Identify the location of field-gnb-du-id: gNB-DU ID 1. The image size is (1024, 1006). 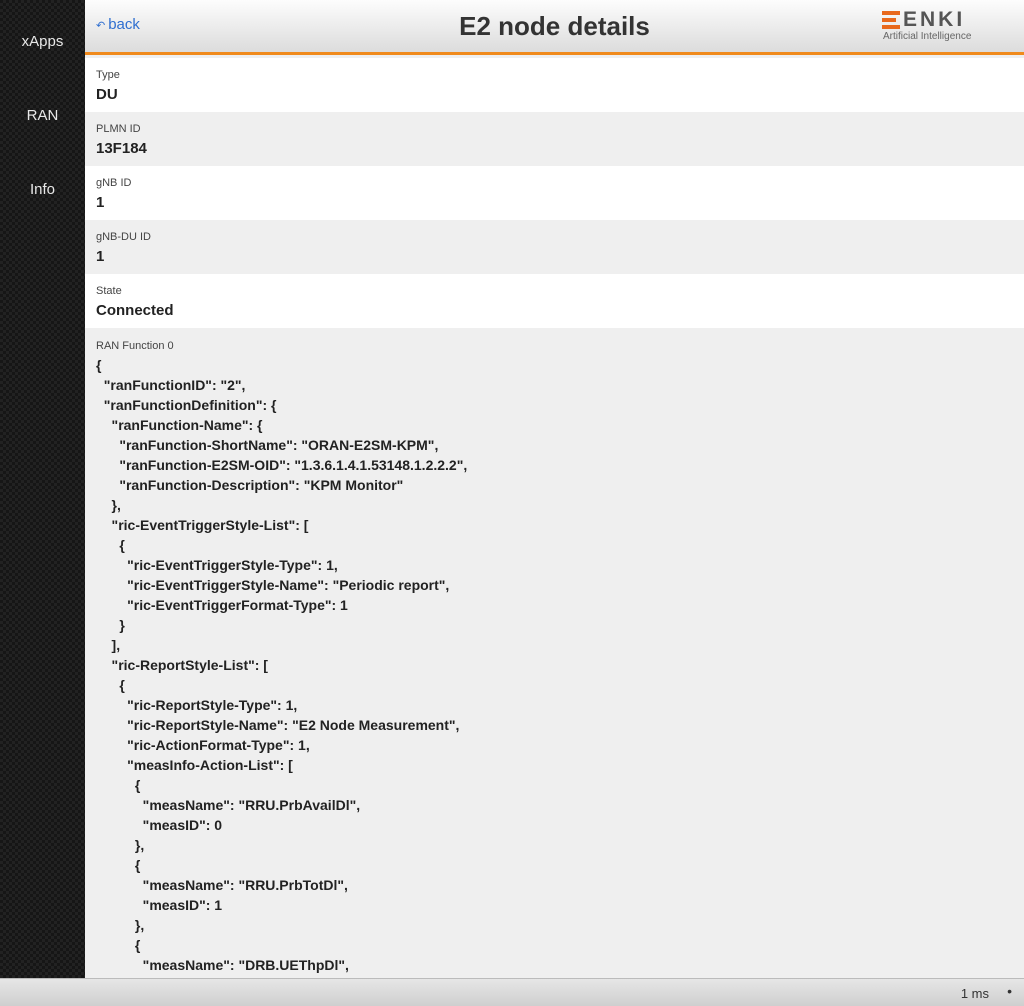
(554, 247).